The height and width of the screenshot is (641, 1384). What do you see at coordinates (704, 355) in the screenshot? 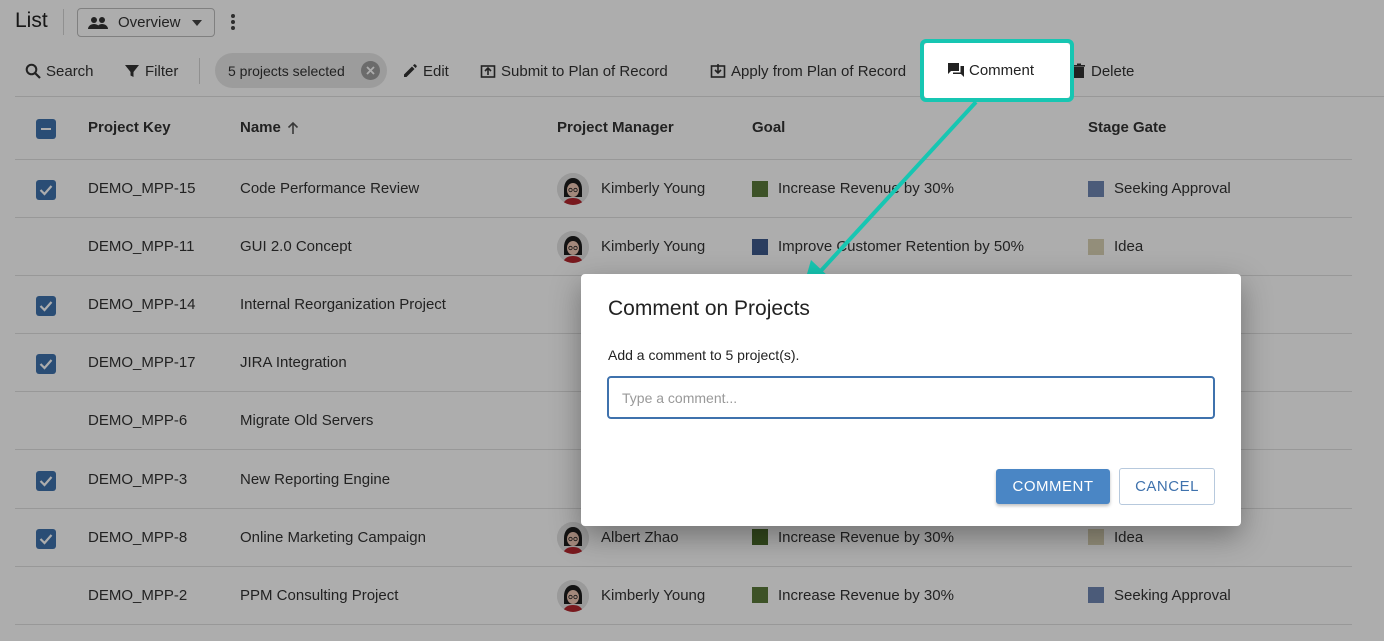
I see `dialog-description: Add a comment to 5 project(s).` at bounding box center [704, 355].